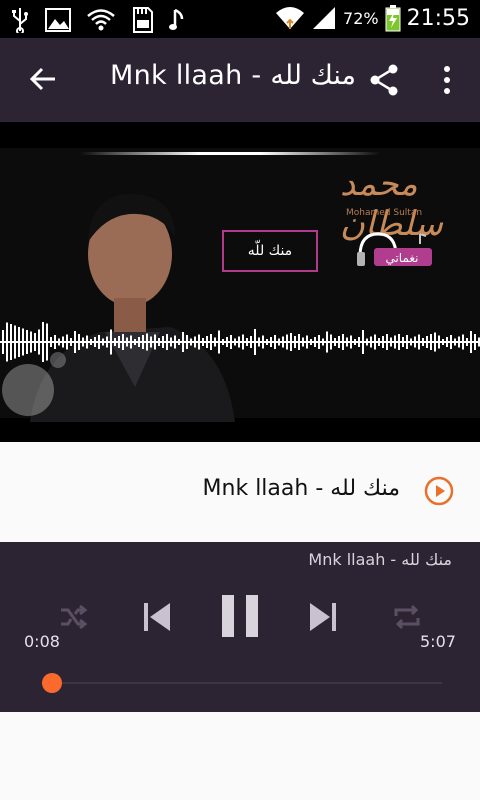 The width and height of the screenshot is (480, 800). What do you see at coordinates (233, 75) in the screenshot?
I see `page-title: Mnk llaah - منك لله` at bounding box center [233, 75].